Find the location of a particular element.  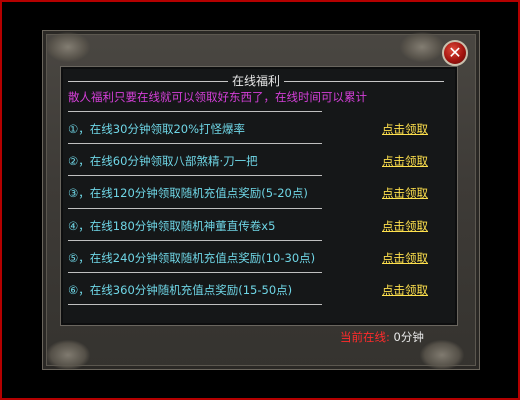

title-divider-right is located at coordinates (364, 81).